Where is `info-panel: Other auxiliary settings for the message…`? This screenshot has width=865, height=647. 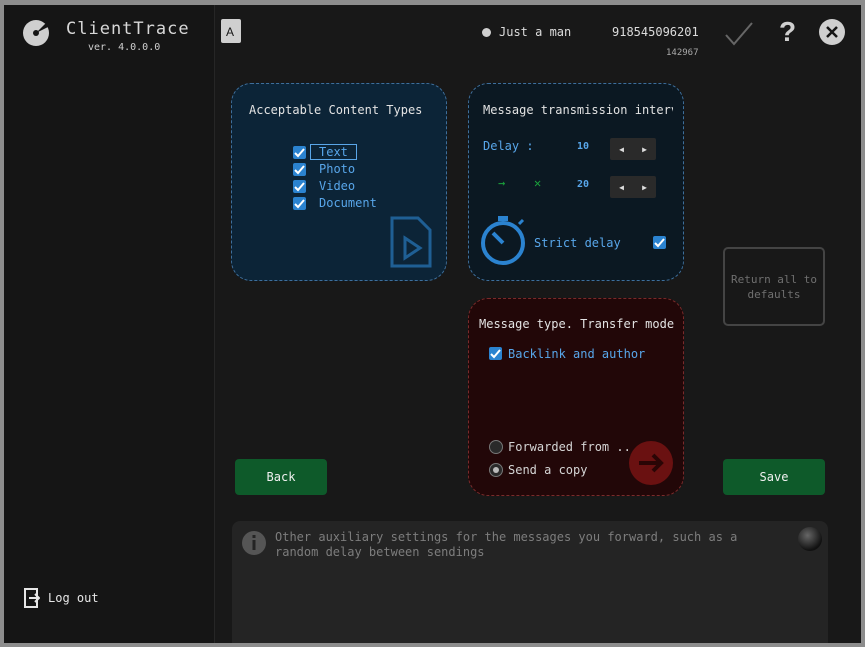
info-panel: Other auxiliary settings for the message… is located at coordinates (530, 582).